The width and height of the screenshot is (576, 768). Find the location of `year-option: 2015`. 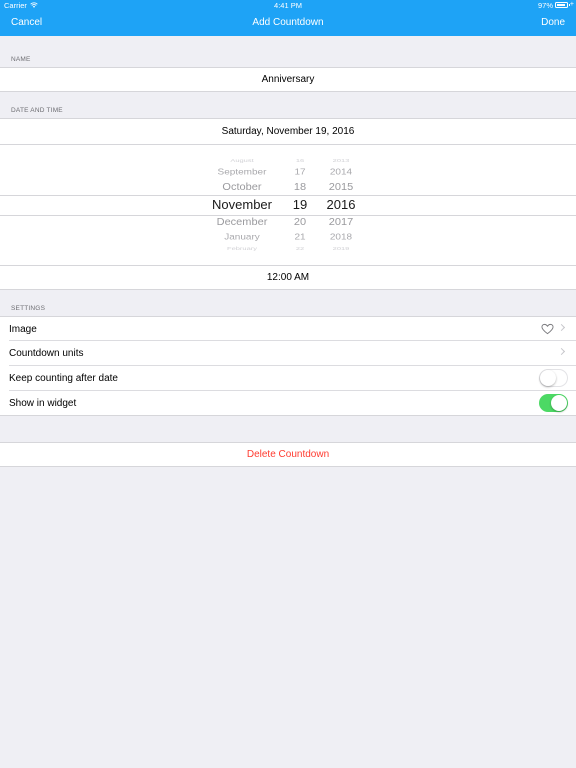

year-option: 2015 is located at coordinates (341, 186).